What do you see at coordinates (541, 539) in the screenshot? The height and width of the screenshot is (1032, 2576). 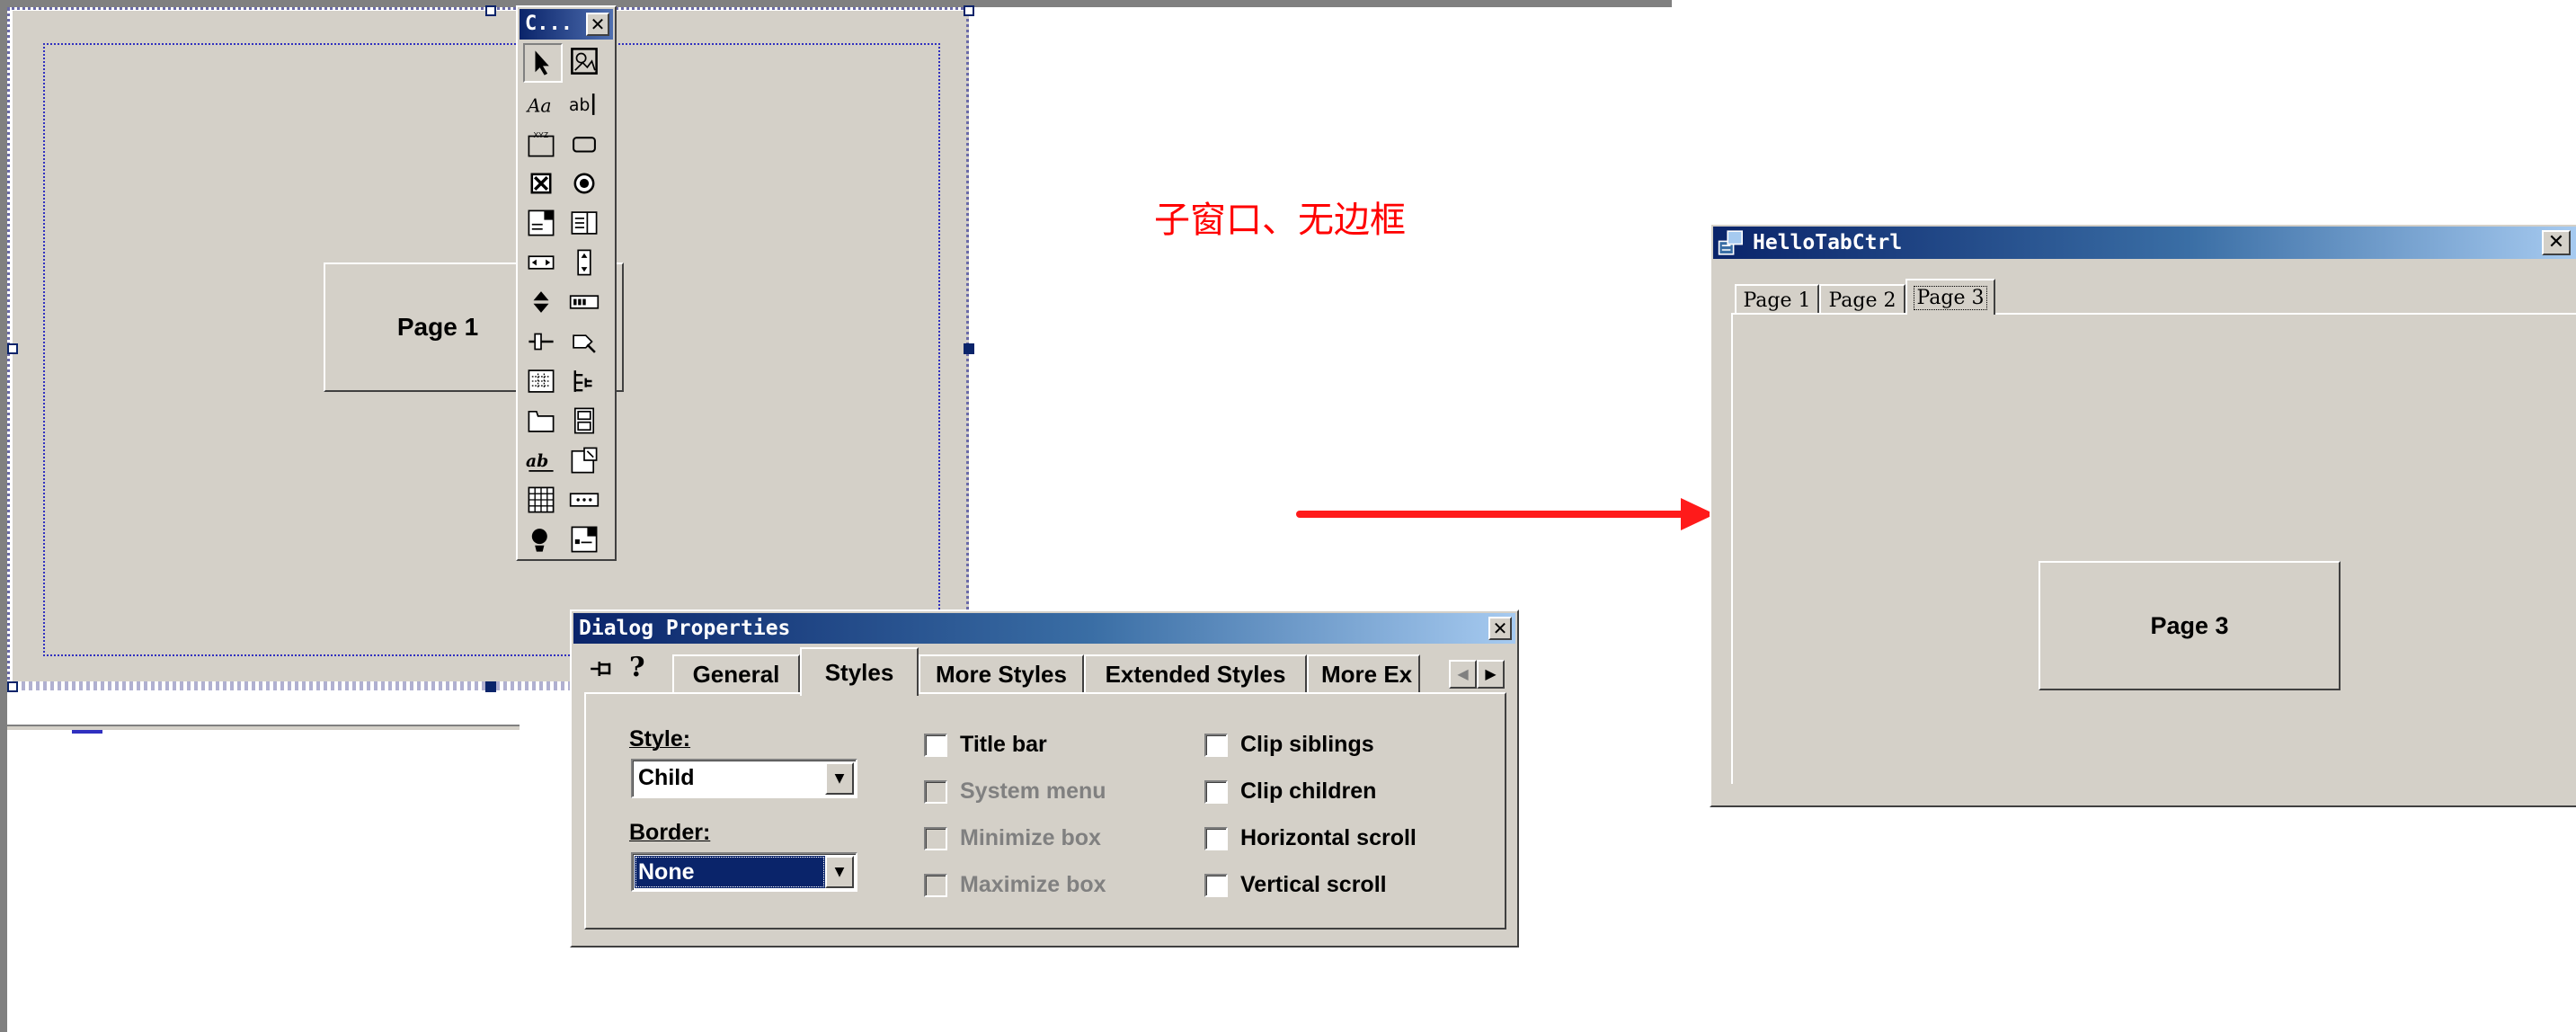 I see `custom-control-icon` at bounding box center [541, 539].